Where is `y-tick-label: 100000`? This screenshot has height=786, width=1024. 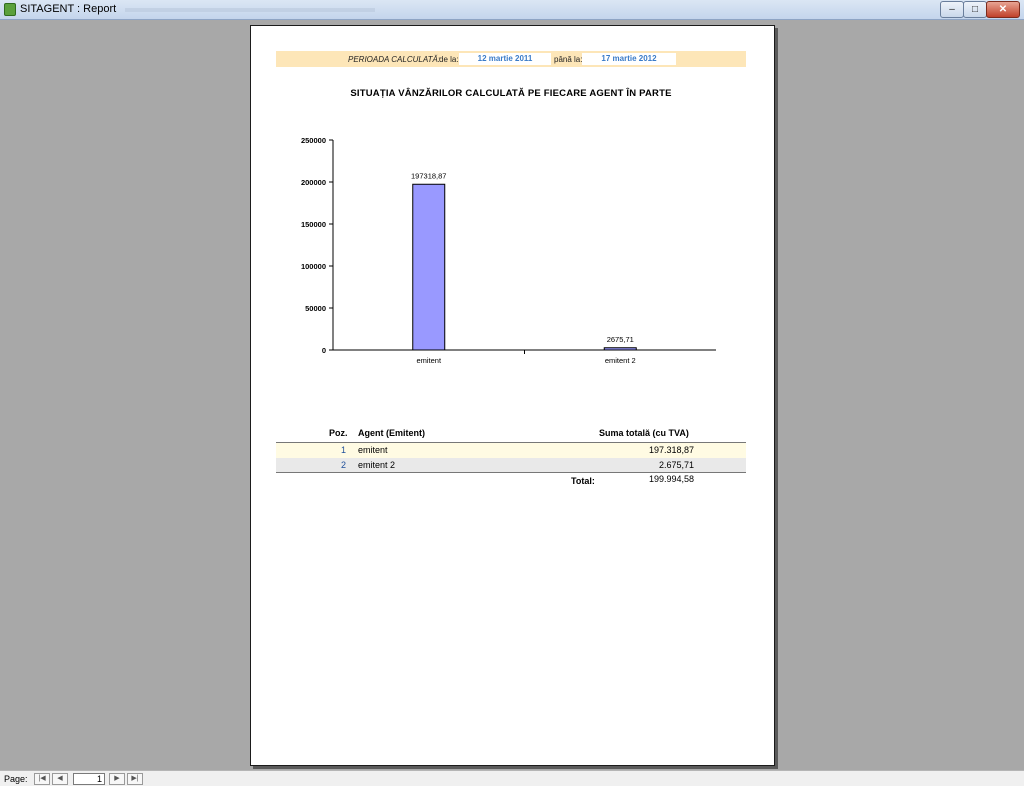 y-tick-label: 100000 is located at coordinates (313, 266).